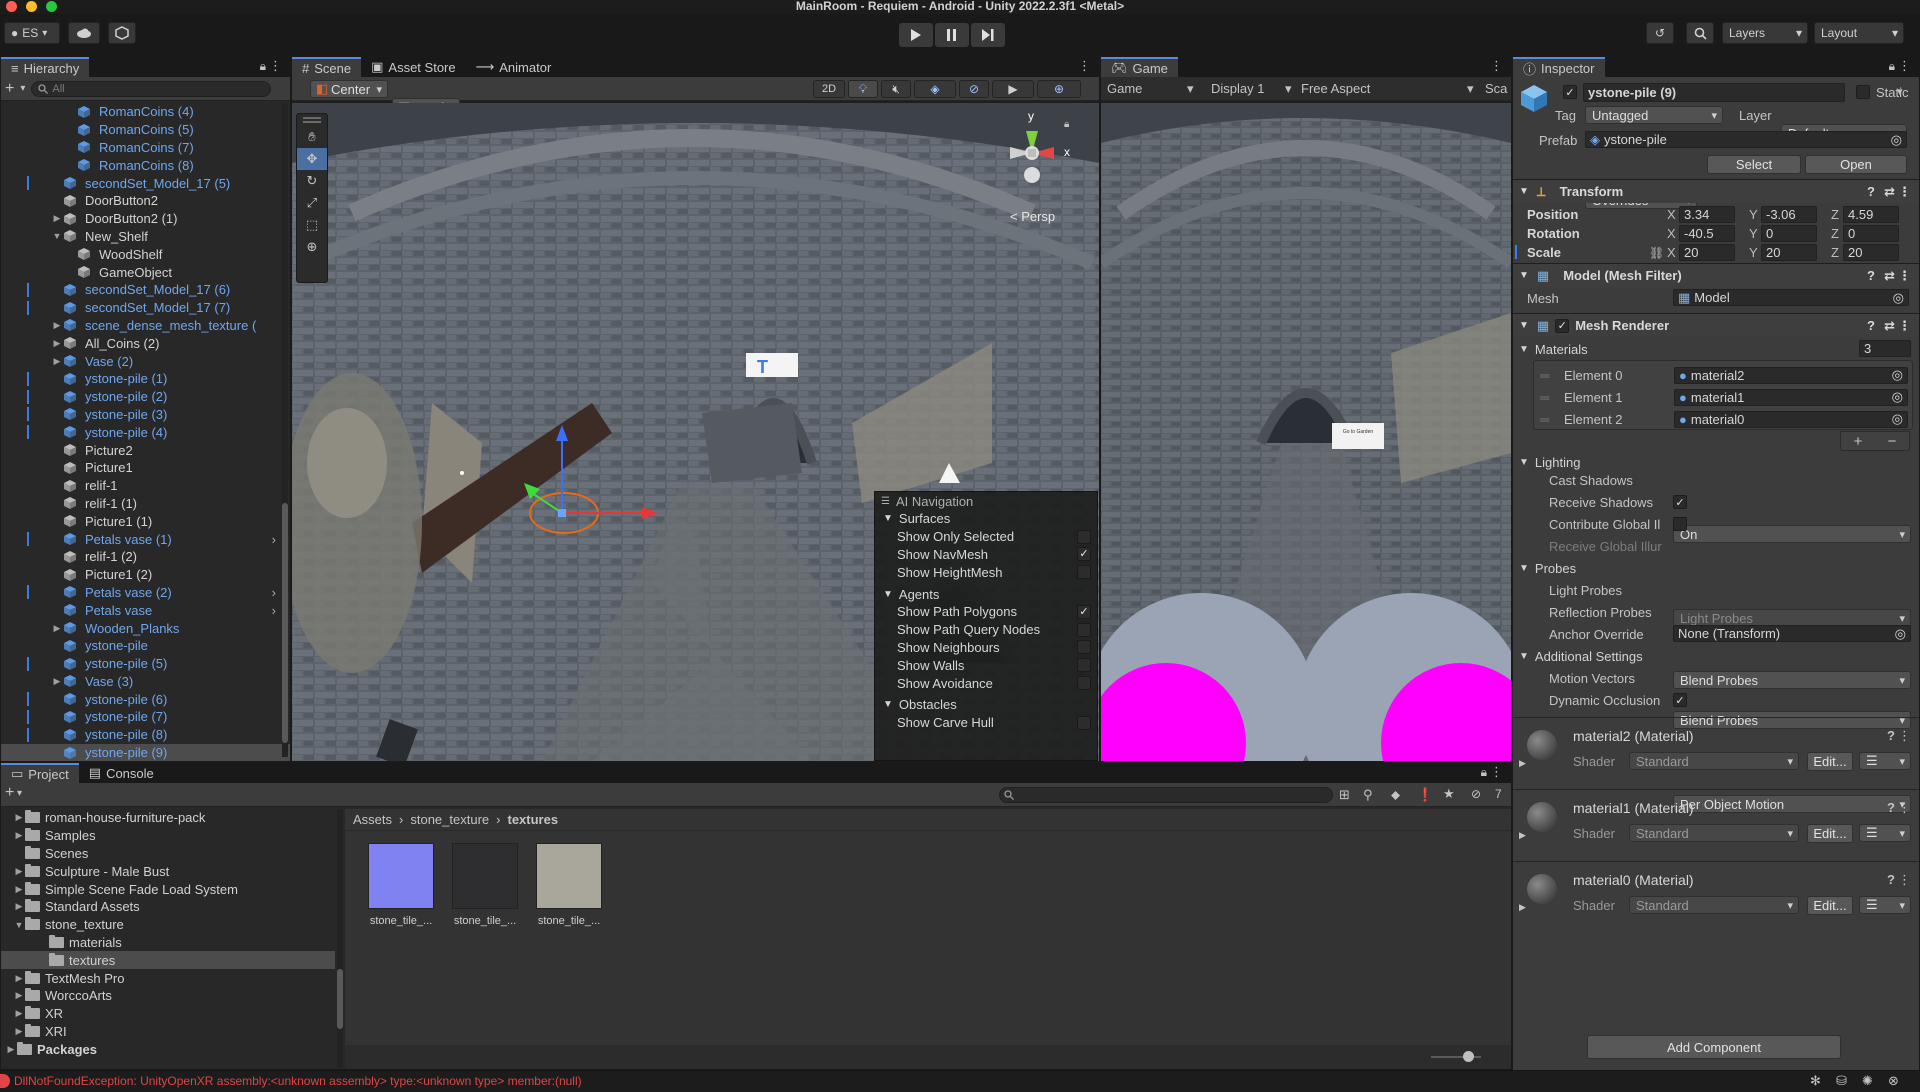 The image size is (1920, 1092). I want to click on hierarchy-item: DoorButton2, so click(145, 201).